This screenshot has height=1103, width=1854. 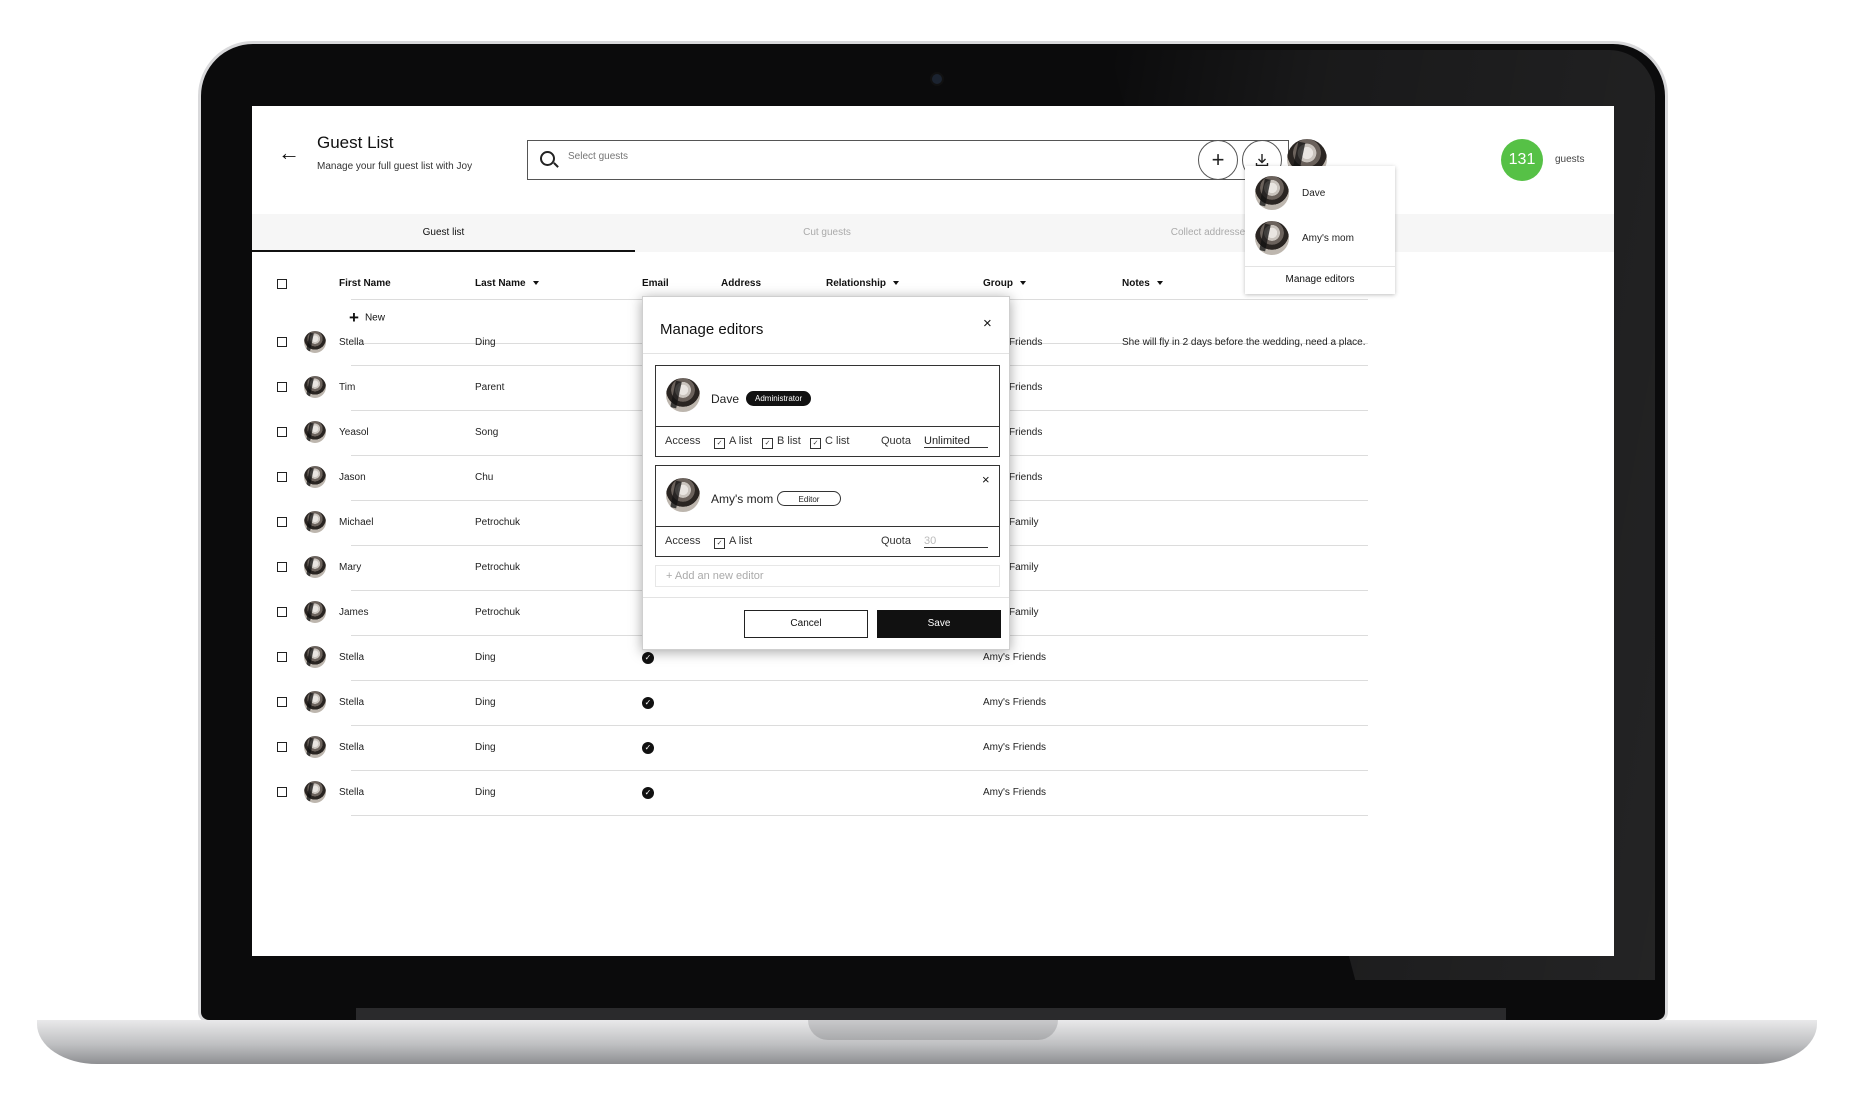 I want to click on editor-name: Amy's mom, so click(x=1328, y=238).